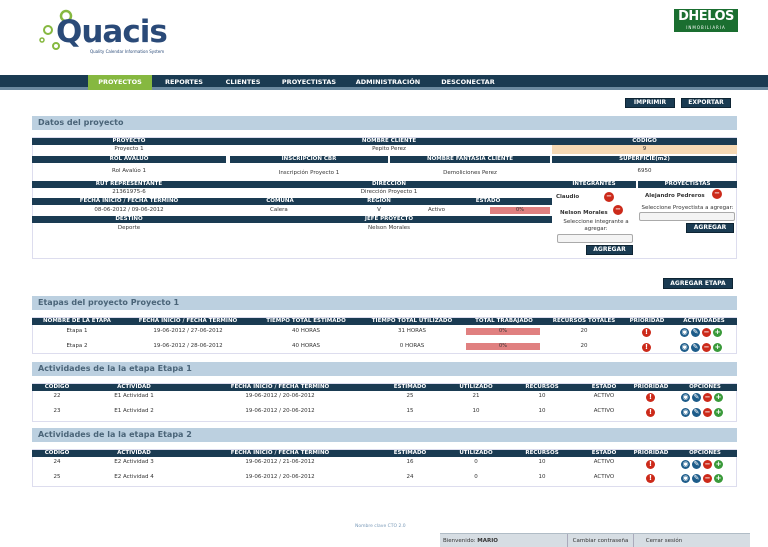  What do you see at coordinates (476, 411) in the screenshot?
I see `act-used: 10` at bounding box center [476, 411].